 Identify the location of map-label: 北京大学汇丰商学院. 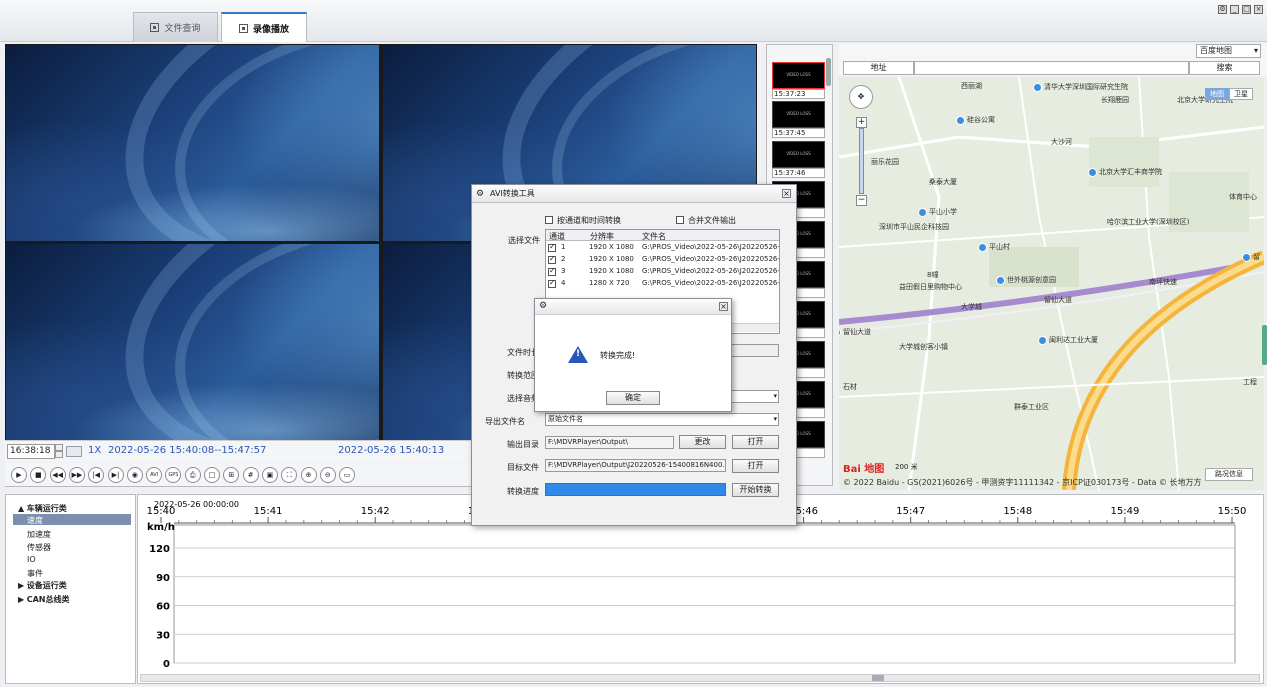
(1130, 172).